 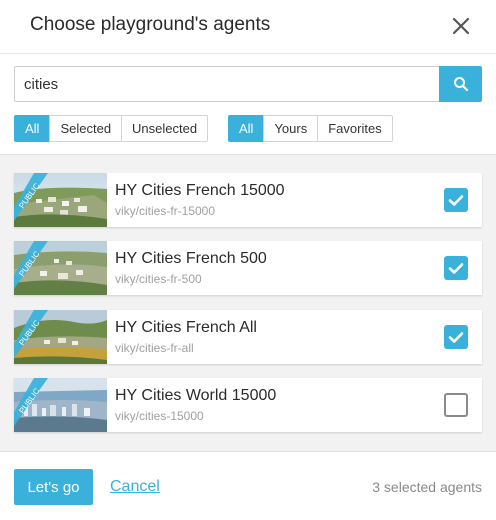 What do you see at coordinates (159, 416) in the screenshot?
I see `agent-slug: viky/cities-15000` at bounding box center [159, 416].